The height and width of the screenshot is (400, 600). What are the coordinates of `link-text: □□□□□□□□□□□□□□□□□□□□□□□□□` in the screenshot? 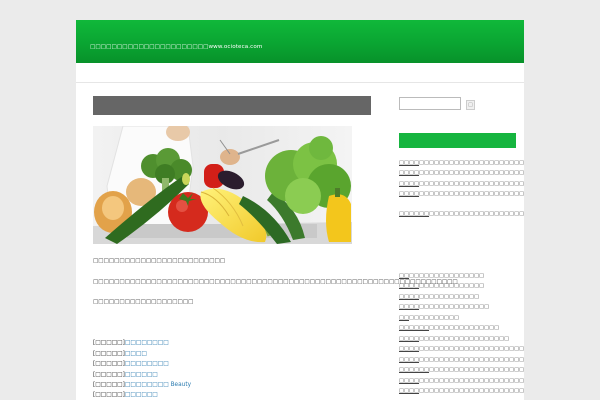 It's located at (471, 360).